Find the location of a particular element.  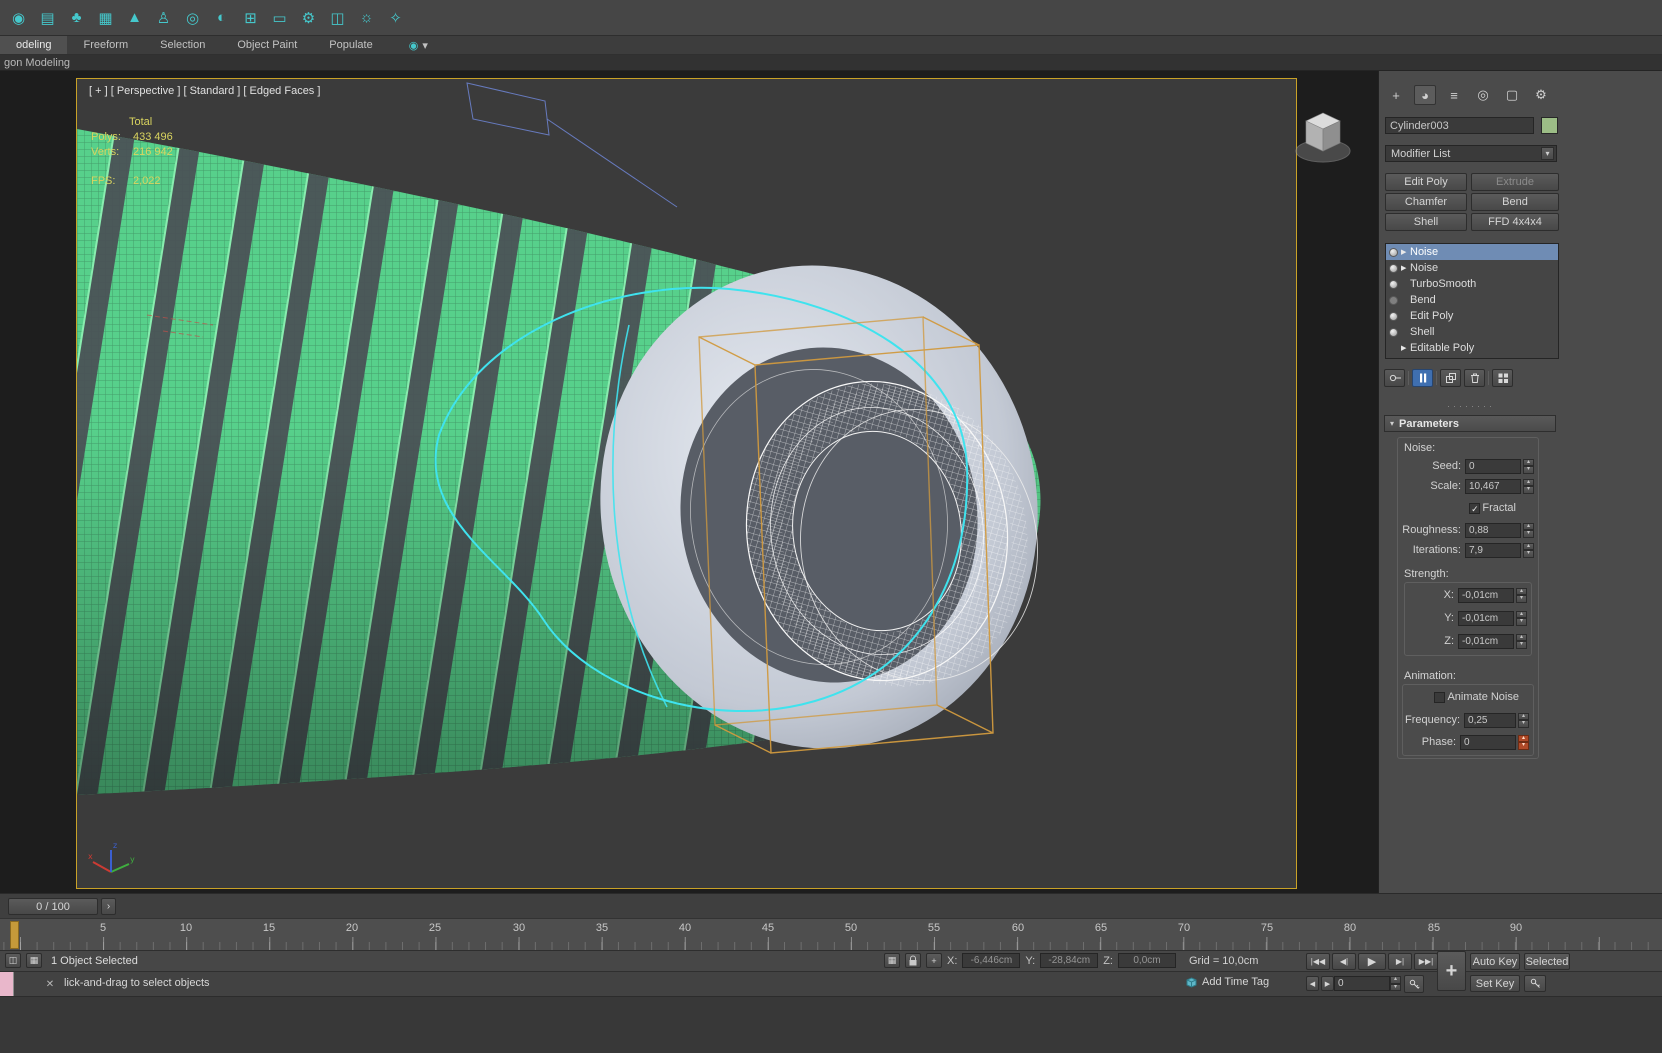

previous-frame-button: ◀| is located at coordinates (1344, 961).